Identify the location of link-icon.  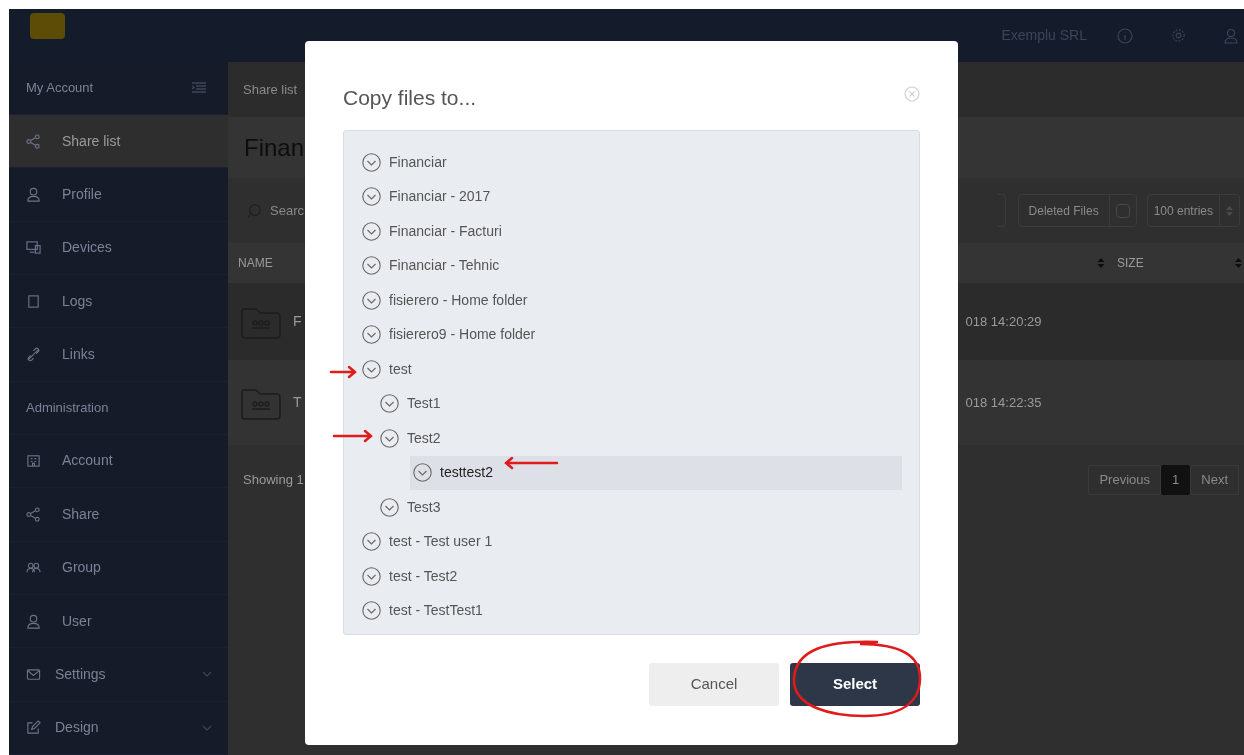
(33, 355).